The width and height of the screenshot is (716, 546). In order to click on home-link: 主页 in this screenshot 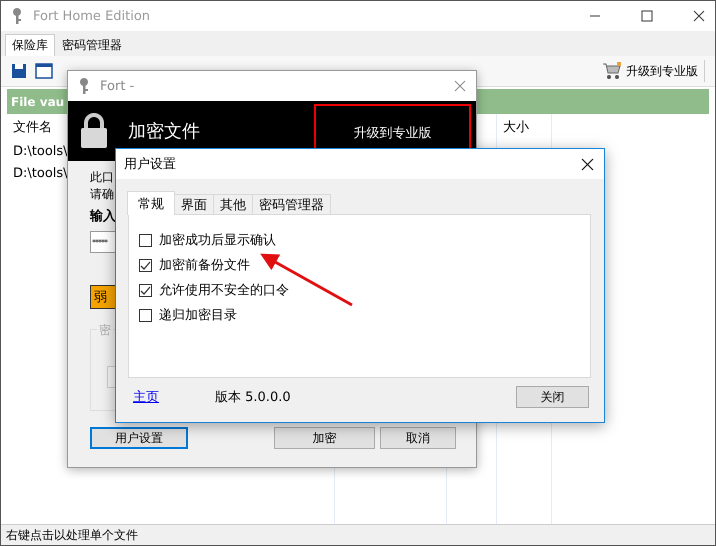, I will do `click(146, 397)`.